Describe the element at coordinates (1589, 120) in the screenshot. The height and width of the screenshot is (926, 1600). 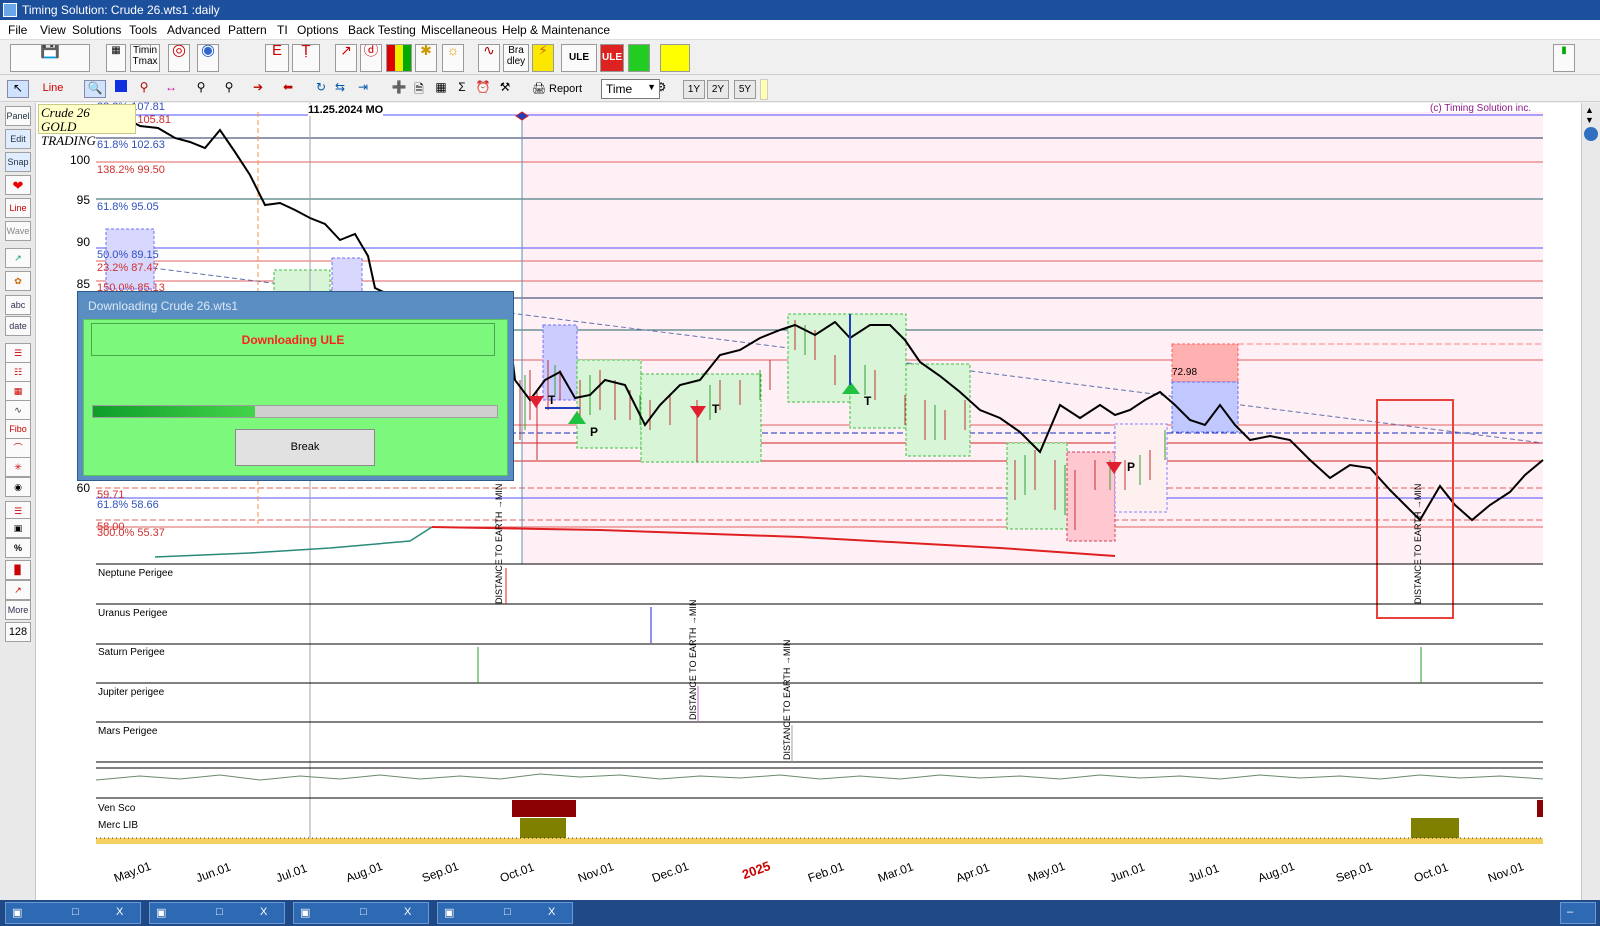
I see `scroll-down-icon: ▼` at that location.